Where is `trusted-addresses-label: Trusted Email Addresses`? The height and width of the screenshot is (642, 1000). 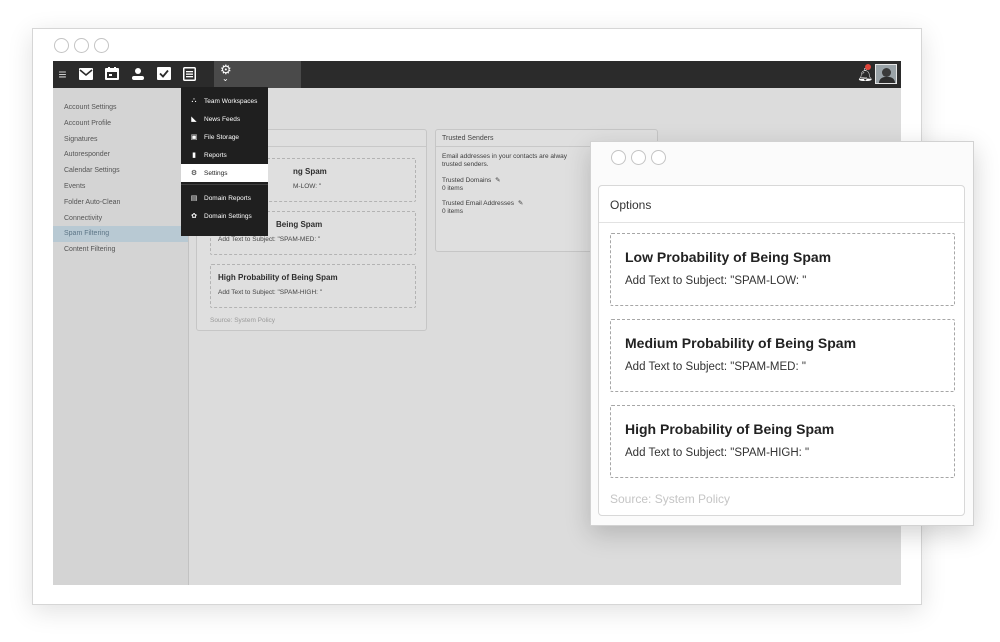 trusted-addresses-label: Trusted Email Addresses is located at coordinates (478, 203).